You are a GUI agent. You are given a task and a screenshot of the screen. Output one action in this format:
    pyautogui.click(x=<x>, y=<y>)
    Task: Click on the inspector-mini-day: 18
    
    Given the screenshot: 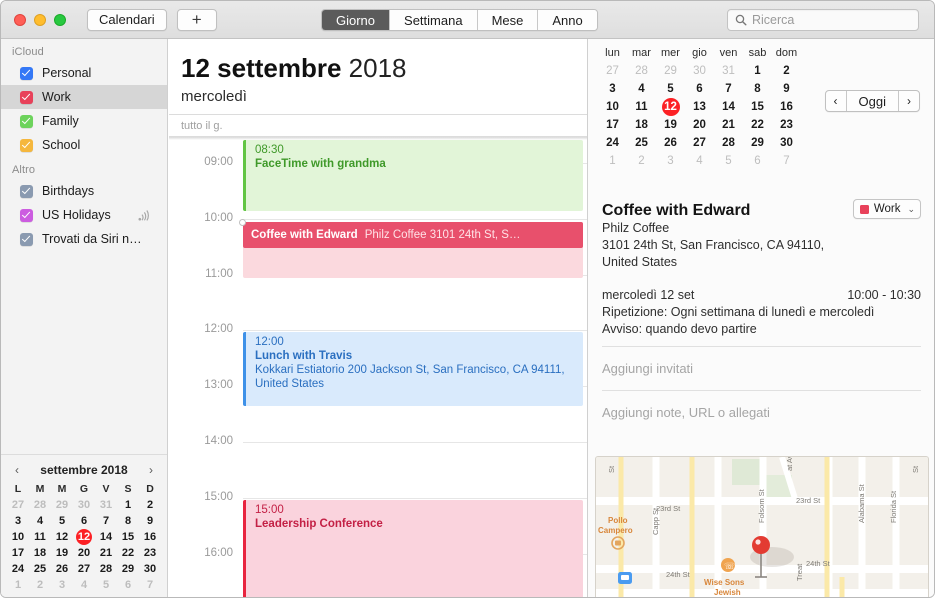 What is the action you would take?
    pyautogui.click(x=641, y=125)
    